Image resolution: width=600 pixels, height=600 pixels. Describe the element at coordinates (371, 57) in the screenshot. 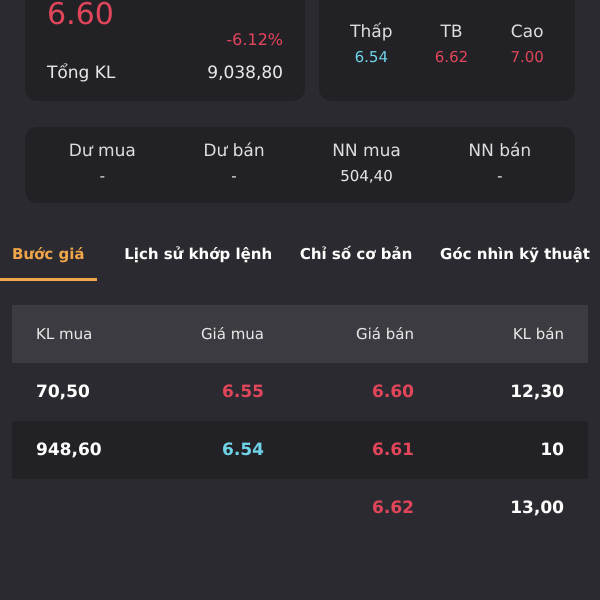

I see `range-value: 6.54` at that location.